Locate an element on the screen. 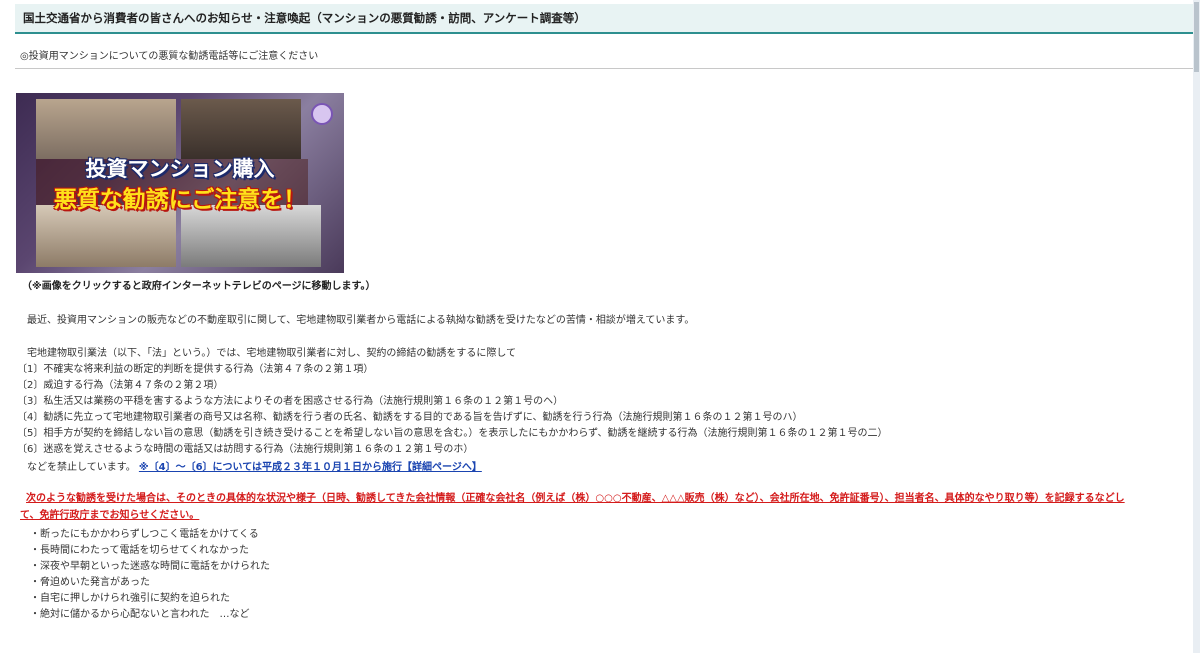 This screenshot has height=653, width=1200. example-item: ・自宅に押しかけられ強引に契約を迫られた is located at coordinates (130, 598).